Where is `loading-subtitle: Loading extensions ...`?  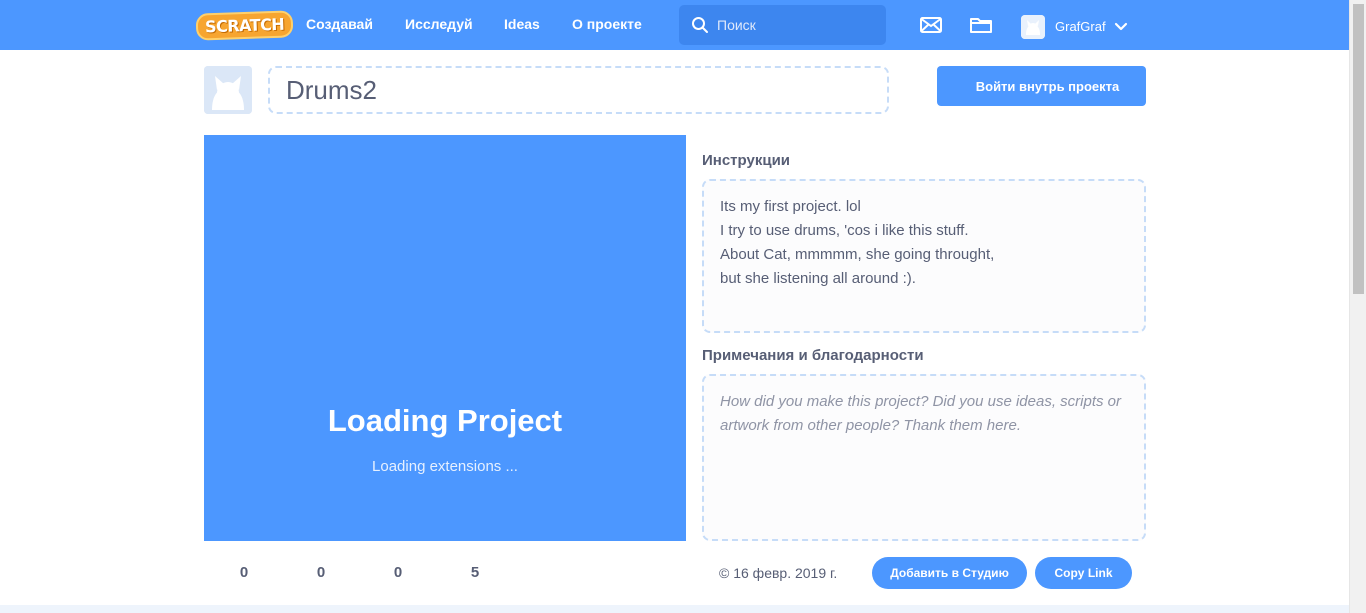
loading-subtitle: Loading extensions ... is located at coordinates (445, 466).